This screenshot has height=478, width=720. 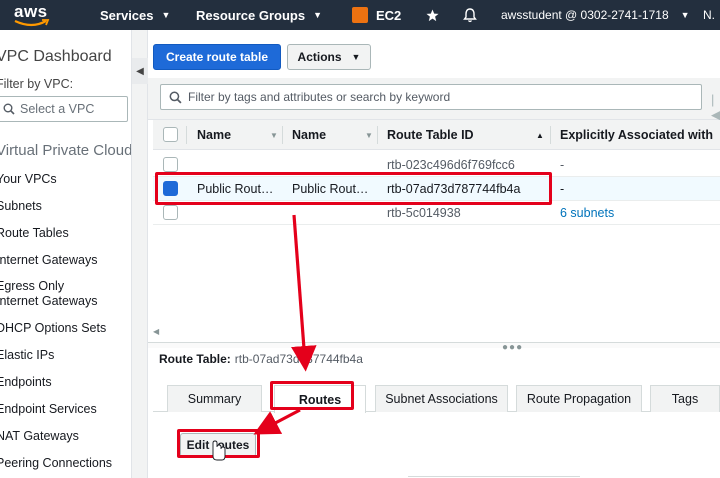 What do you see at coordinates (434, 345) in the screenshot?
I see `panel-divider` at bounding box center [434, 345].